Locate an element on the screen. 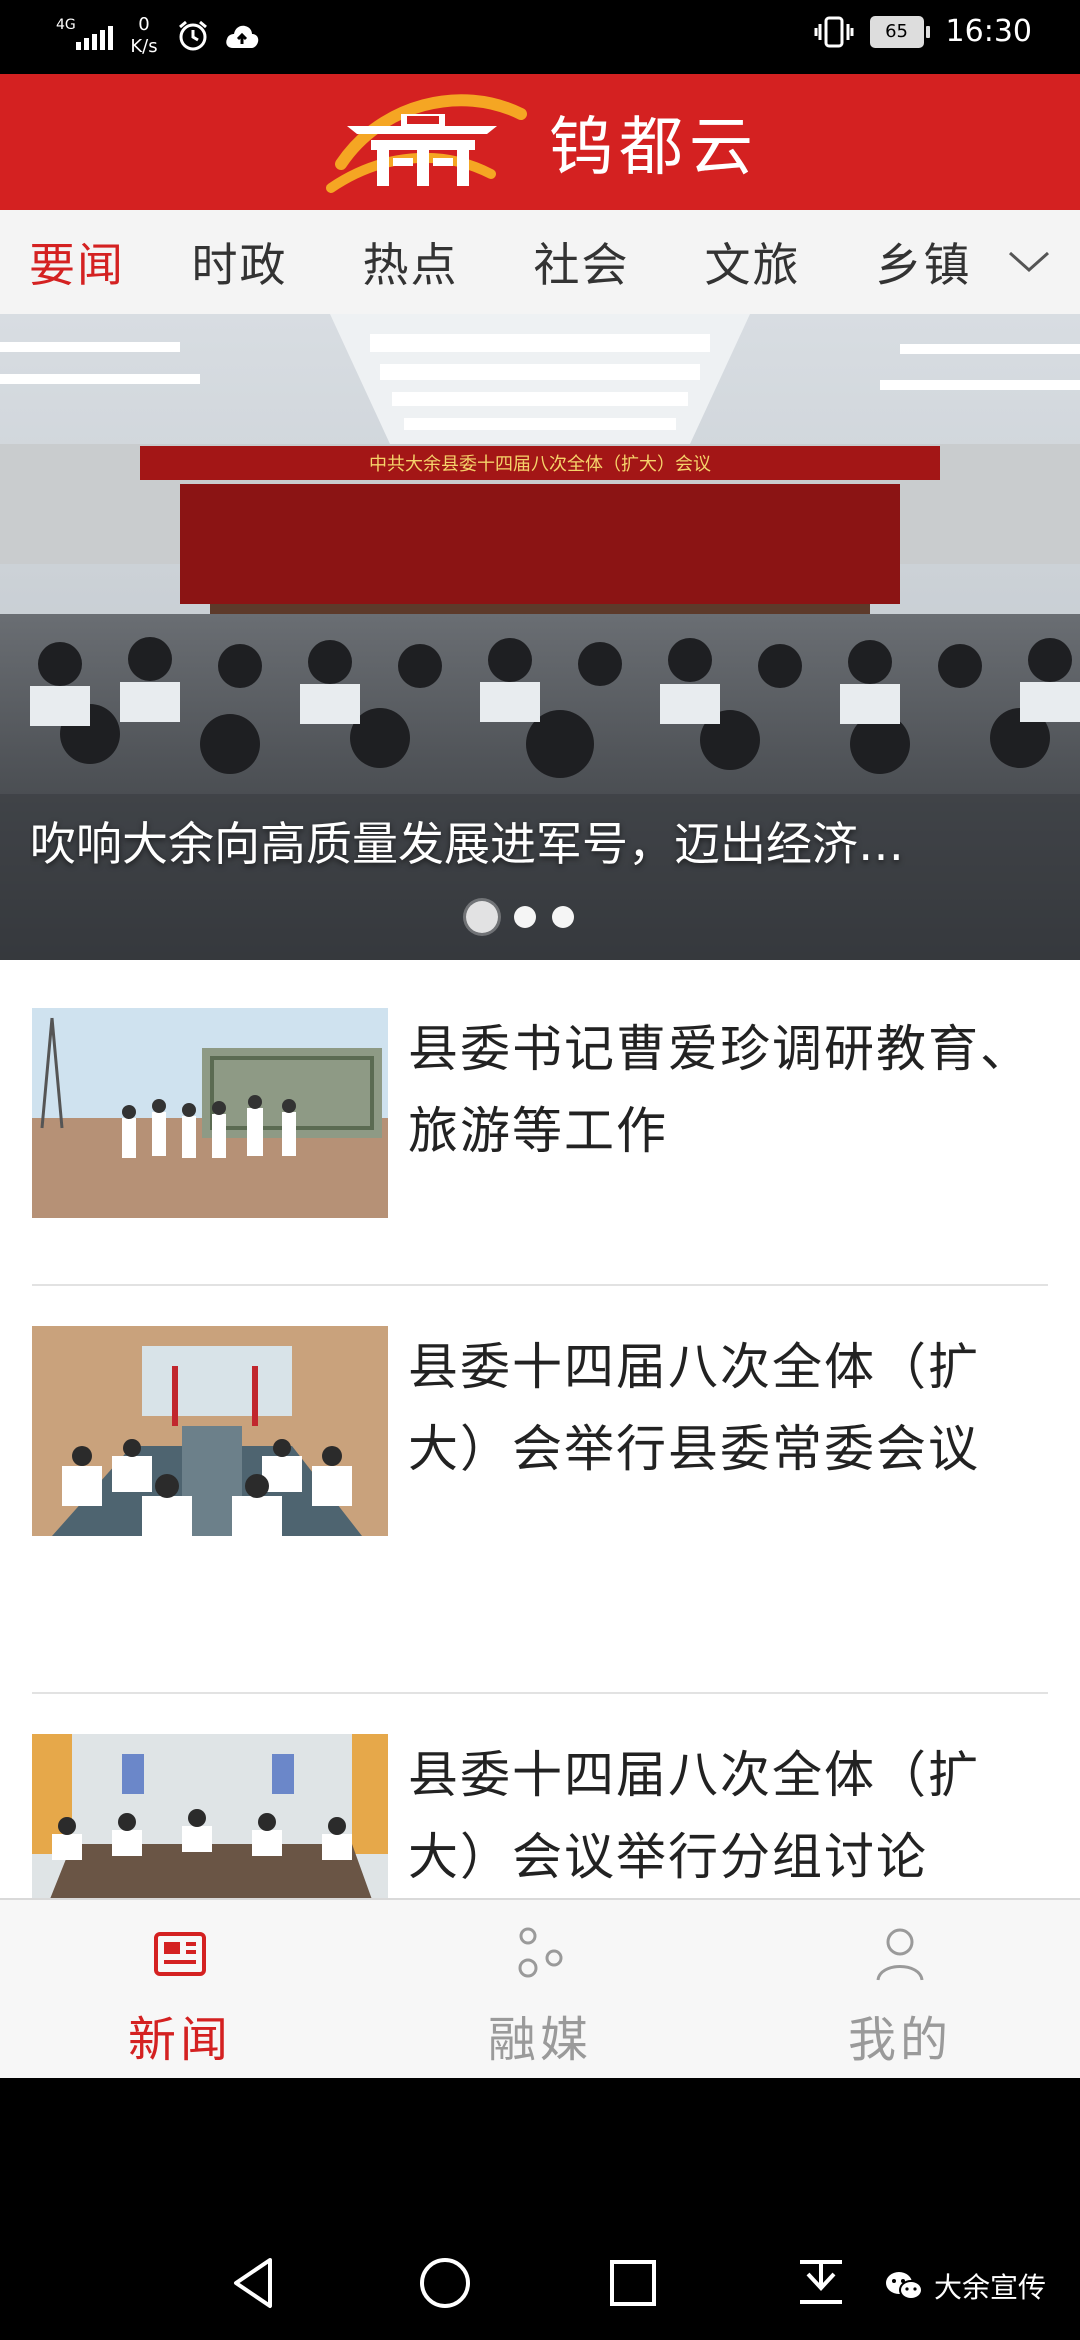 The image size is (1080, 2340). app-brand: 钨都云 is located at coordinates (540, 142).